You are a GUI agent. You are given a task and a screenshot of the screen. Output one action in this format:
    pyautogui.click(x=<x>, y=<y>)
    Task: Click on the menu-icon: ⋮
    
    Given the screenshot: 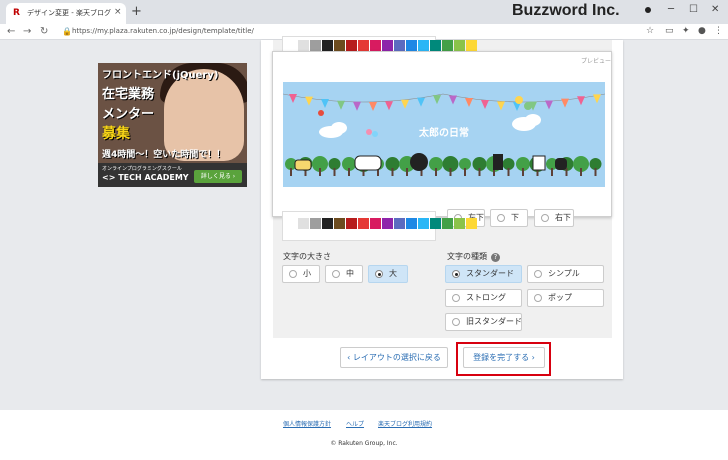 What is the action you would take?
    pyautogui.click(x=718, y=31)
    